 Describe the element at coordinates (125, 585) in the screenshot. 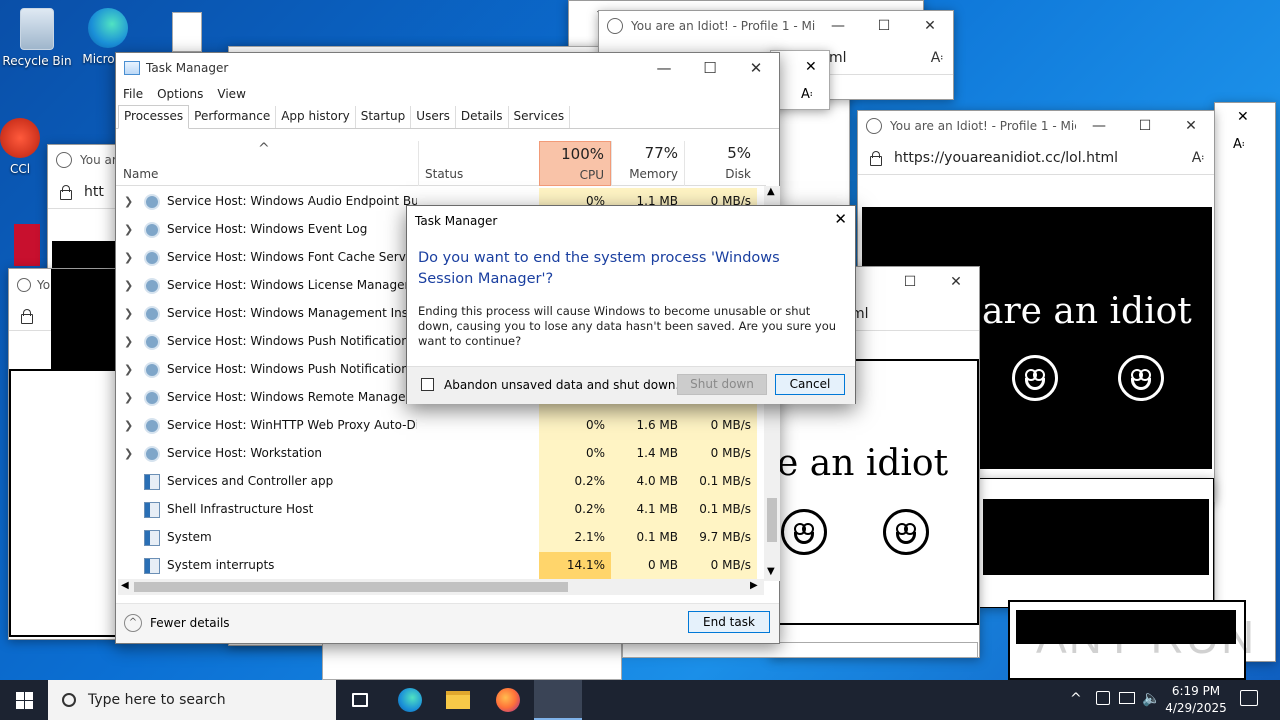

I see `scroll-left-icon: ◀` at that location.